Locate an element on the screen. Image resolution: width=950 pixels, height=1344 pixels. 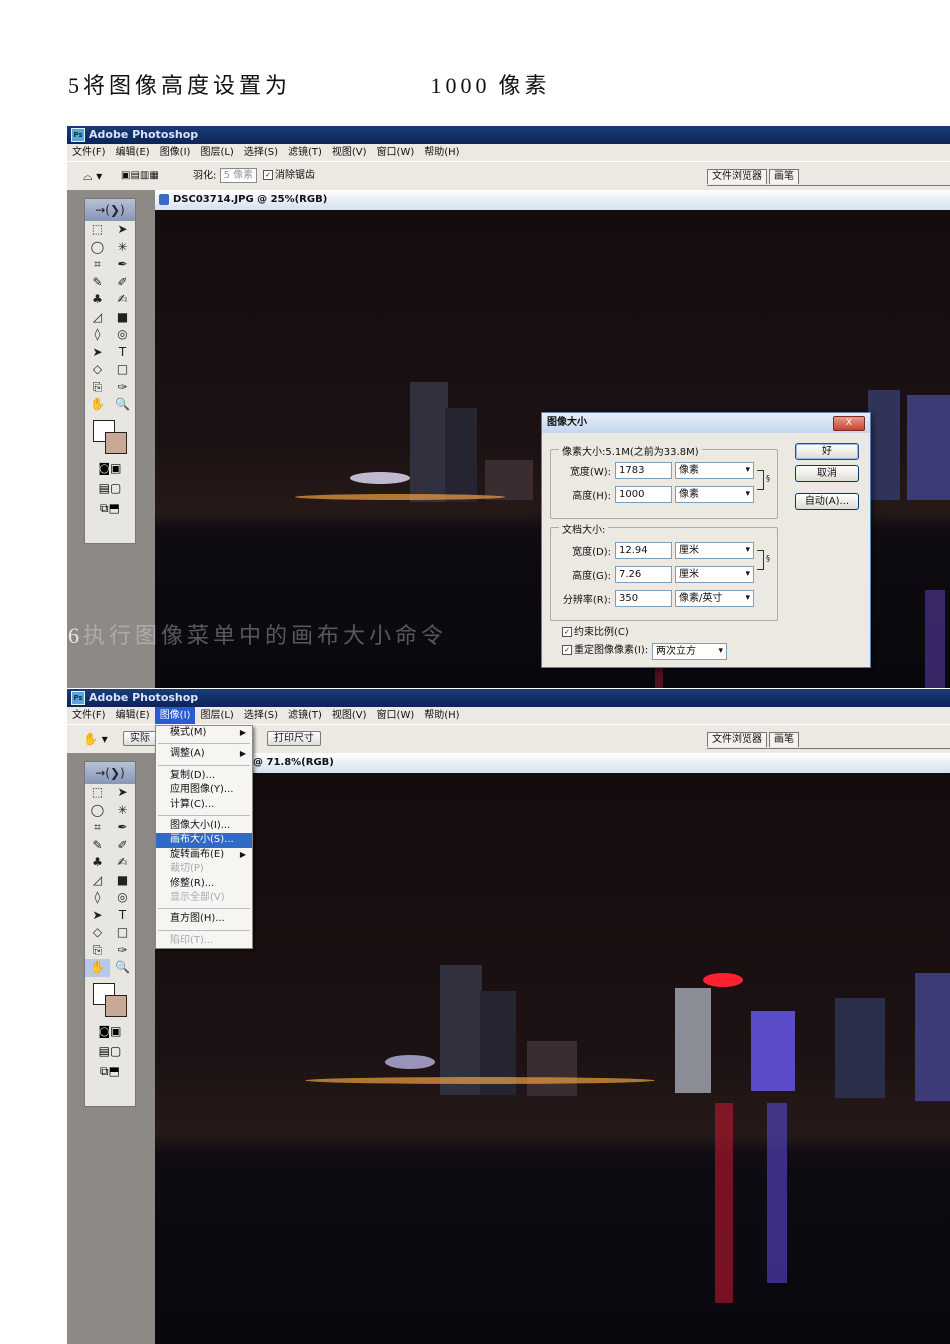
doc-width-input: 12.94 is located at coordinates (643, 550).